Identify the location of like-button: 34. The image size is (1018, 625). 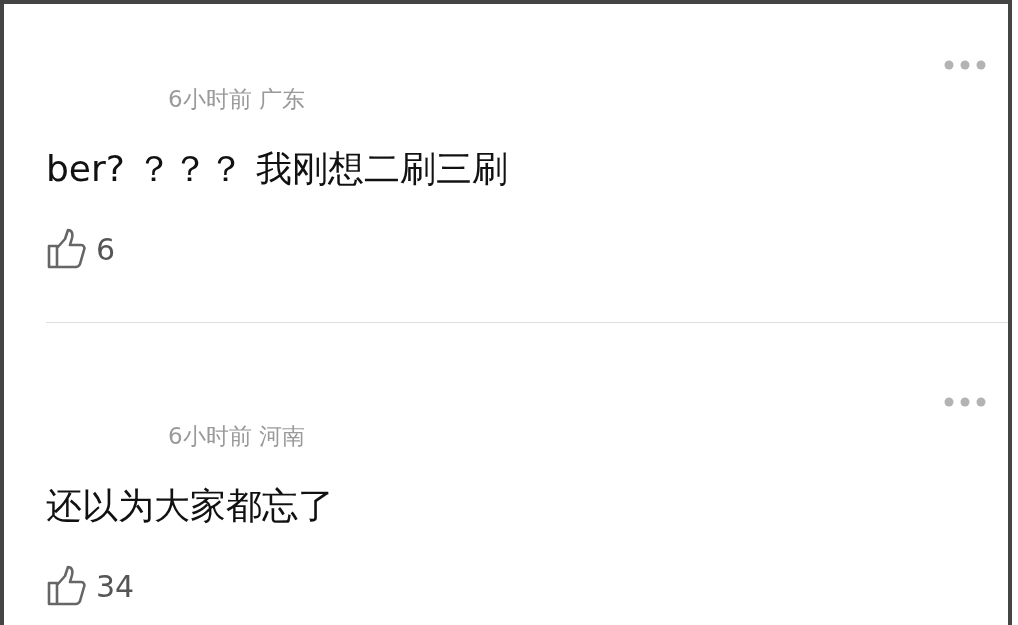
(90, 586).